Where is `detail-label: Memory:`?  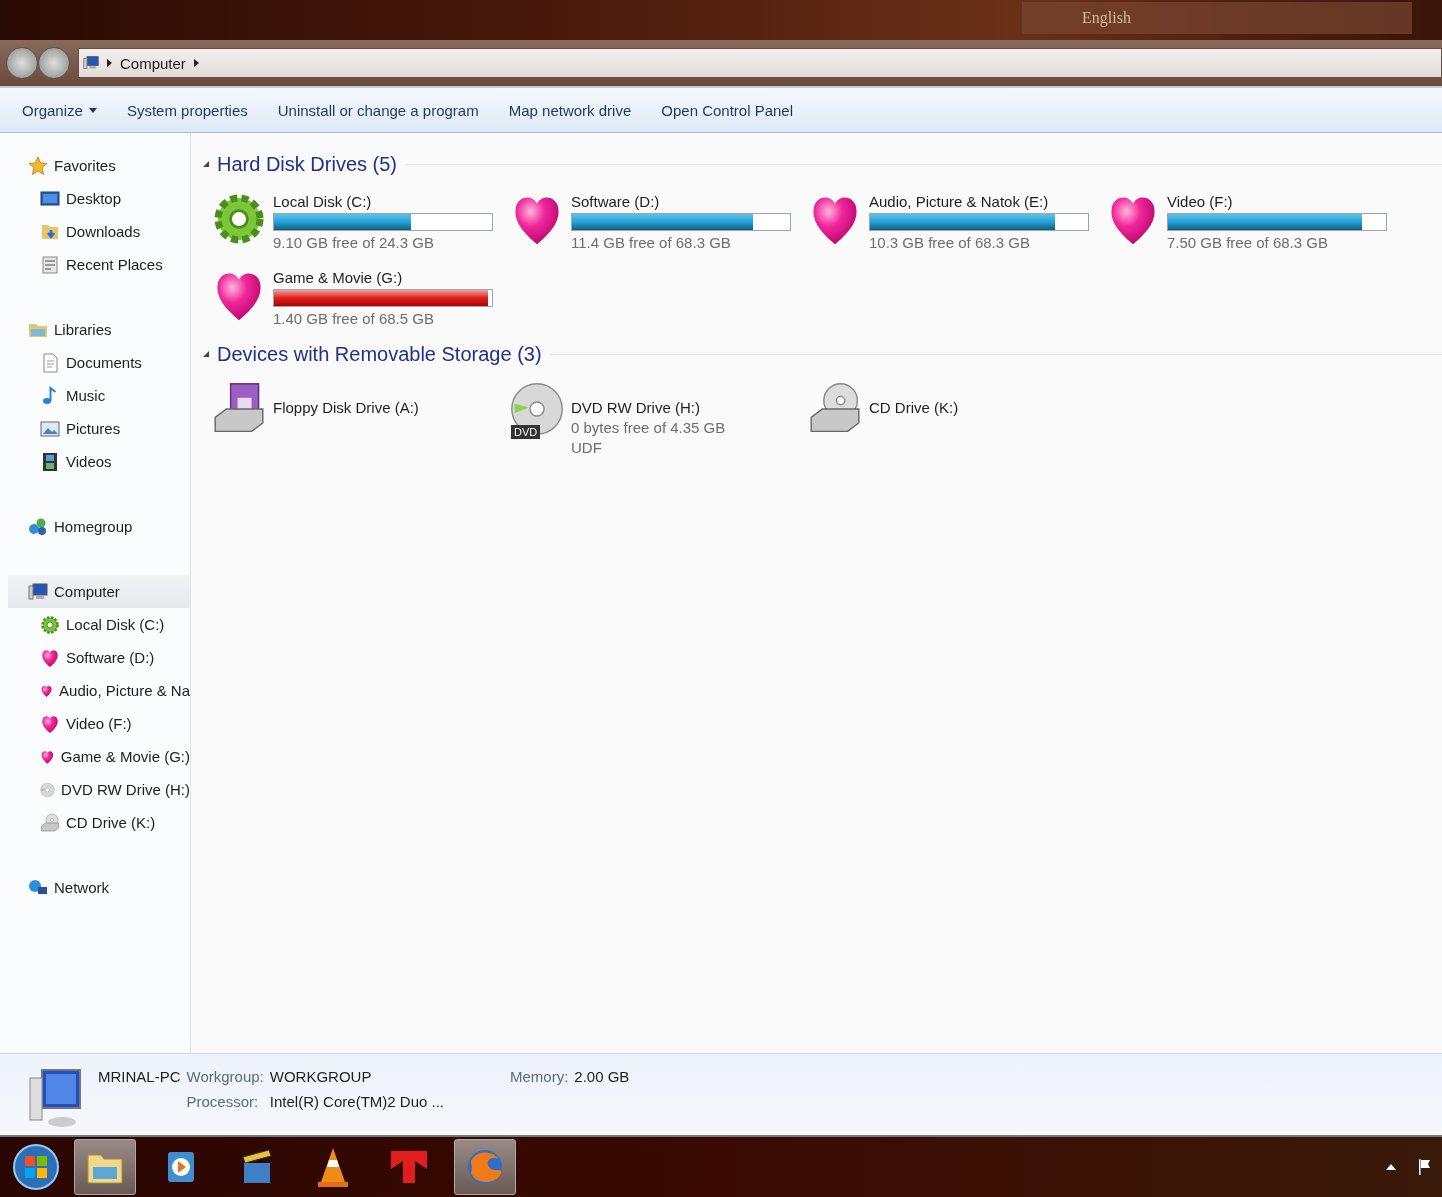 detail-label: Memory: is located at coordinates (539, 1076).